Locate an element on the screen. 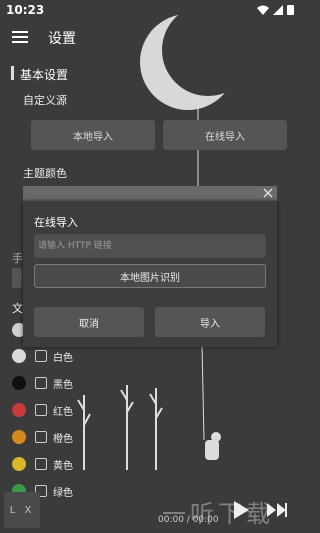 The width and height of the screenshot is (320, 533). theme-color-row: 黑色 is located at coordinates (42, 383).